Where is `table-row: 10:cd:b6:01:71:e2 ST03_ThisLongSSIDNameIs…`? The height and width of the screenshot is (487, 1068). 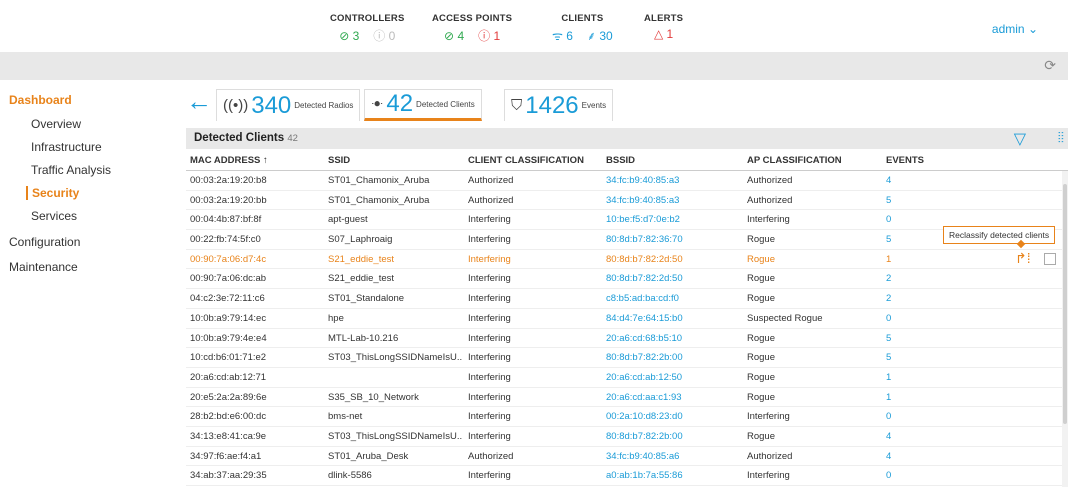
table-row: 10:cd:b6:01:71:e2 ST03_ThisLongSSIDNameIs… is located at coordinates (627, 358).